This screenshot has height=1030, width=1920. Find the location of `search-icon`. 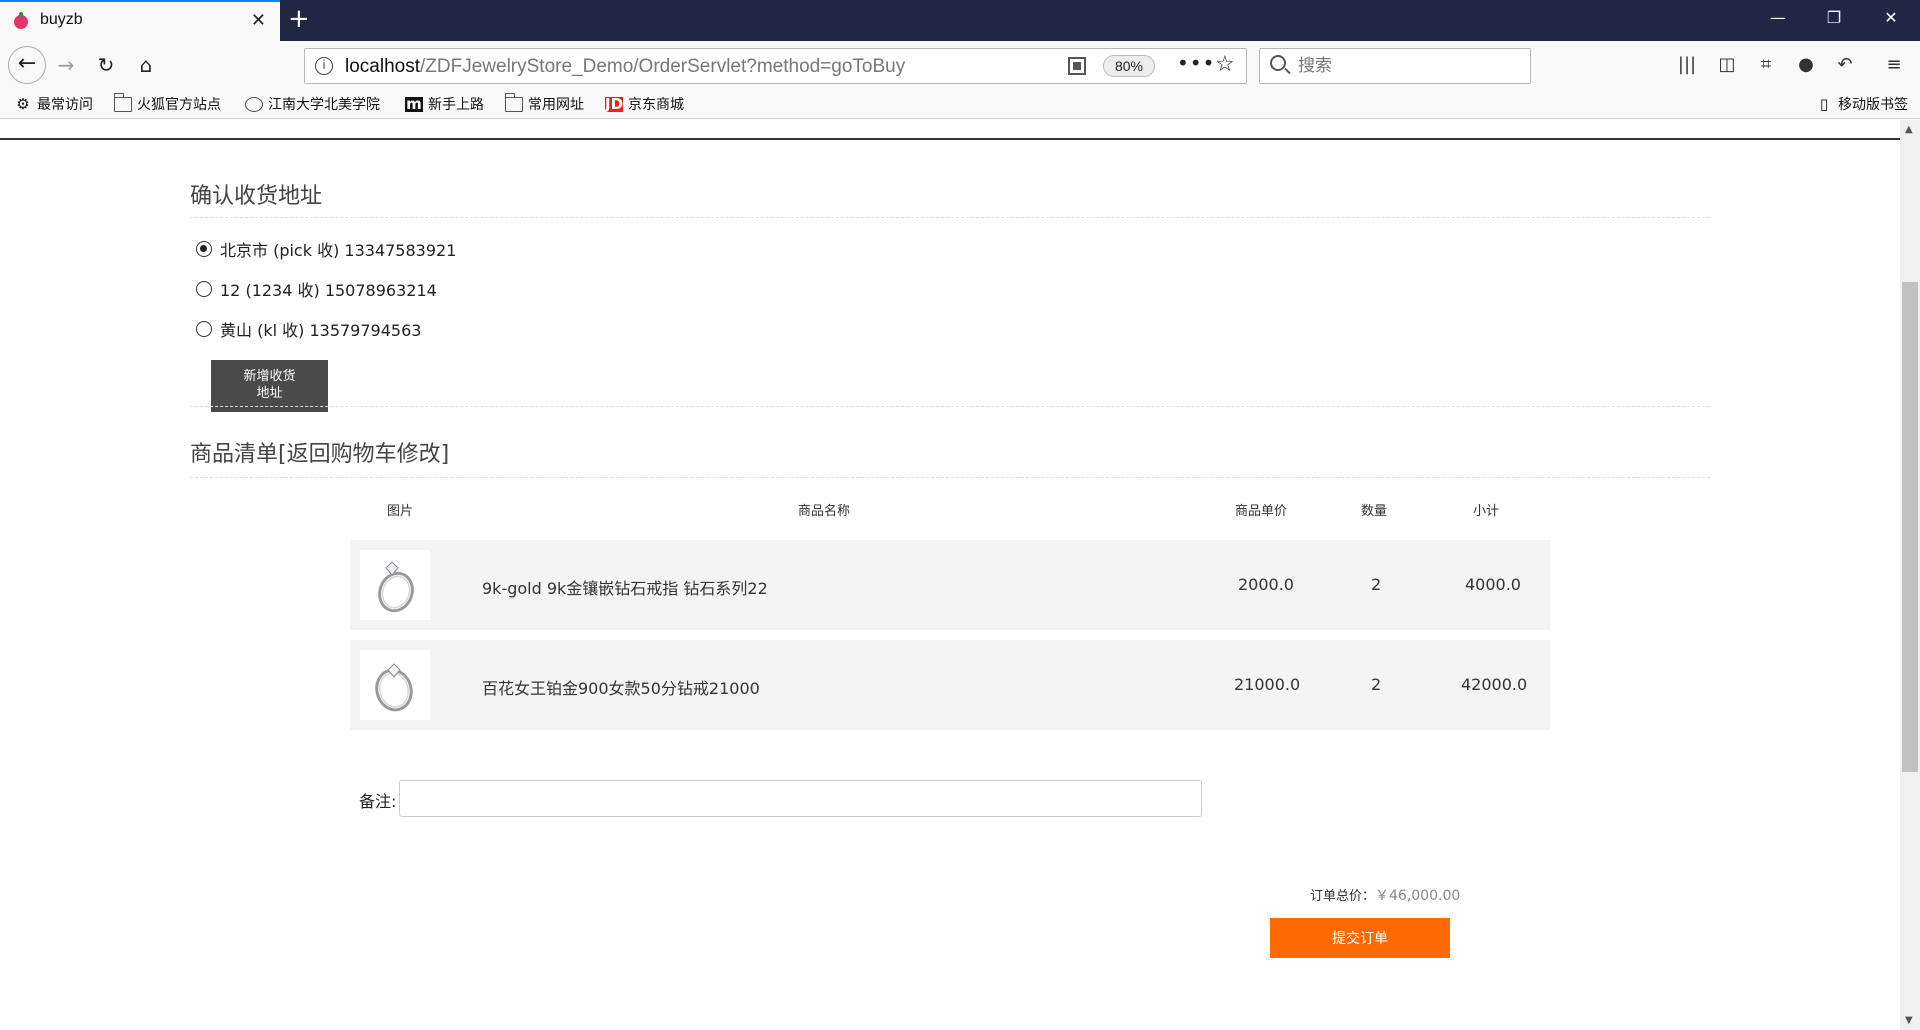

search-icon is located at coordinates (1278, 63).